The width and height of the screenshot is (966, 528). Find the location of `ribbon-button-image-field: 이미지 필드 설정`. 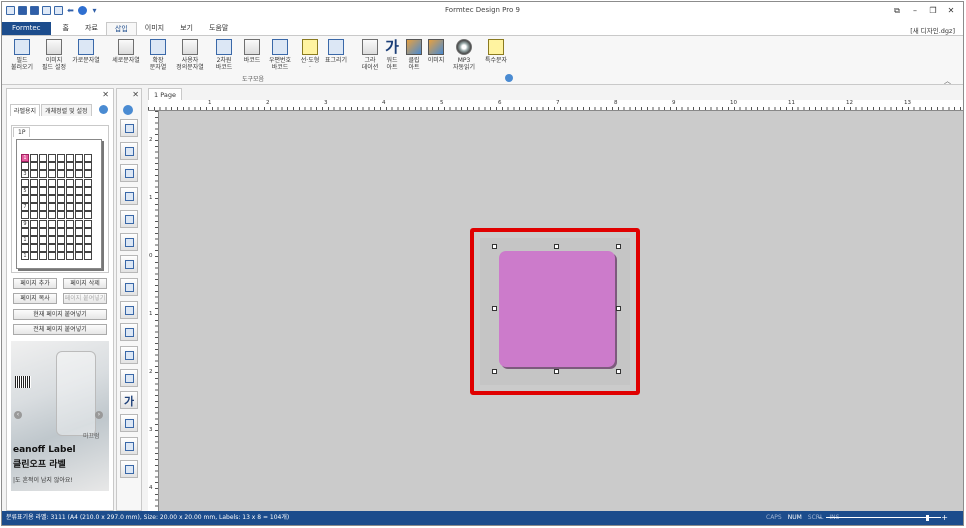

ribbon-button-image-field: 이미지 필드 설정 is located at coordinates (54, 55).